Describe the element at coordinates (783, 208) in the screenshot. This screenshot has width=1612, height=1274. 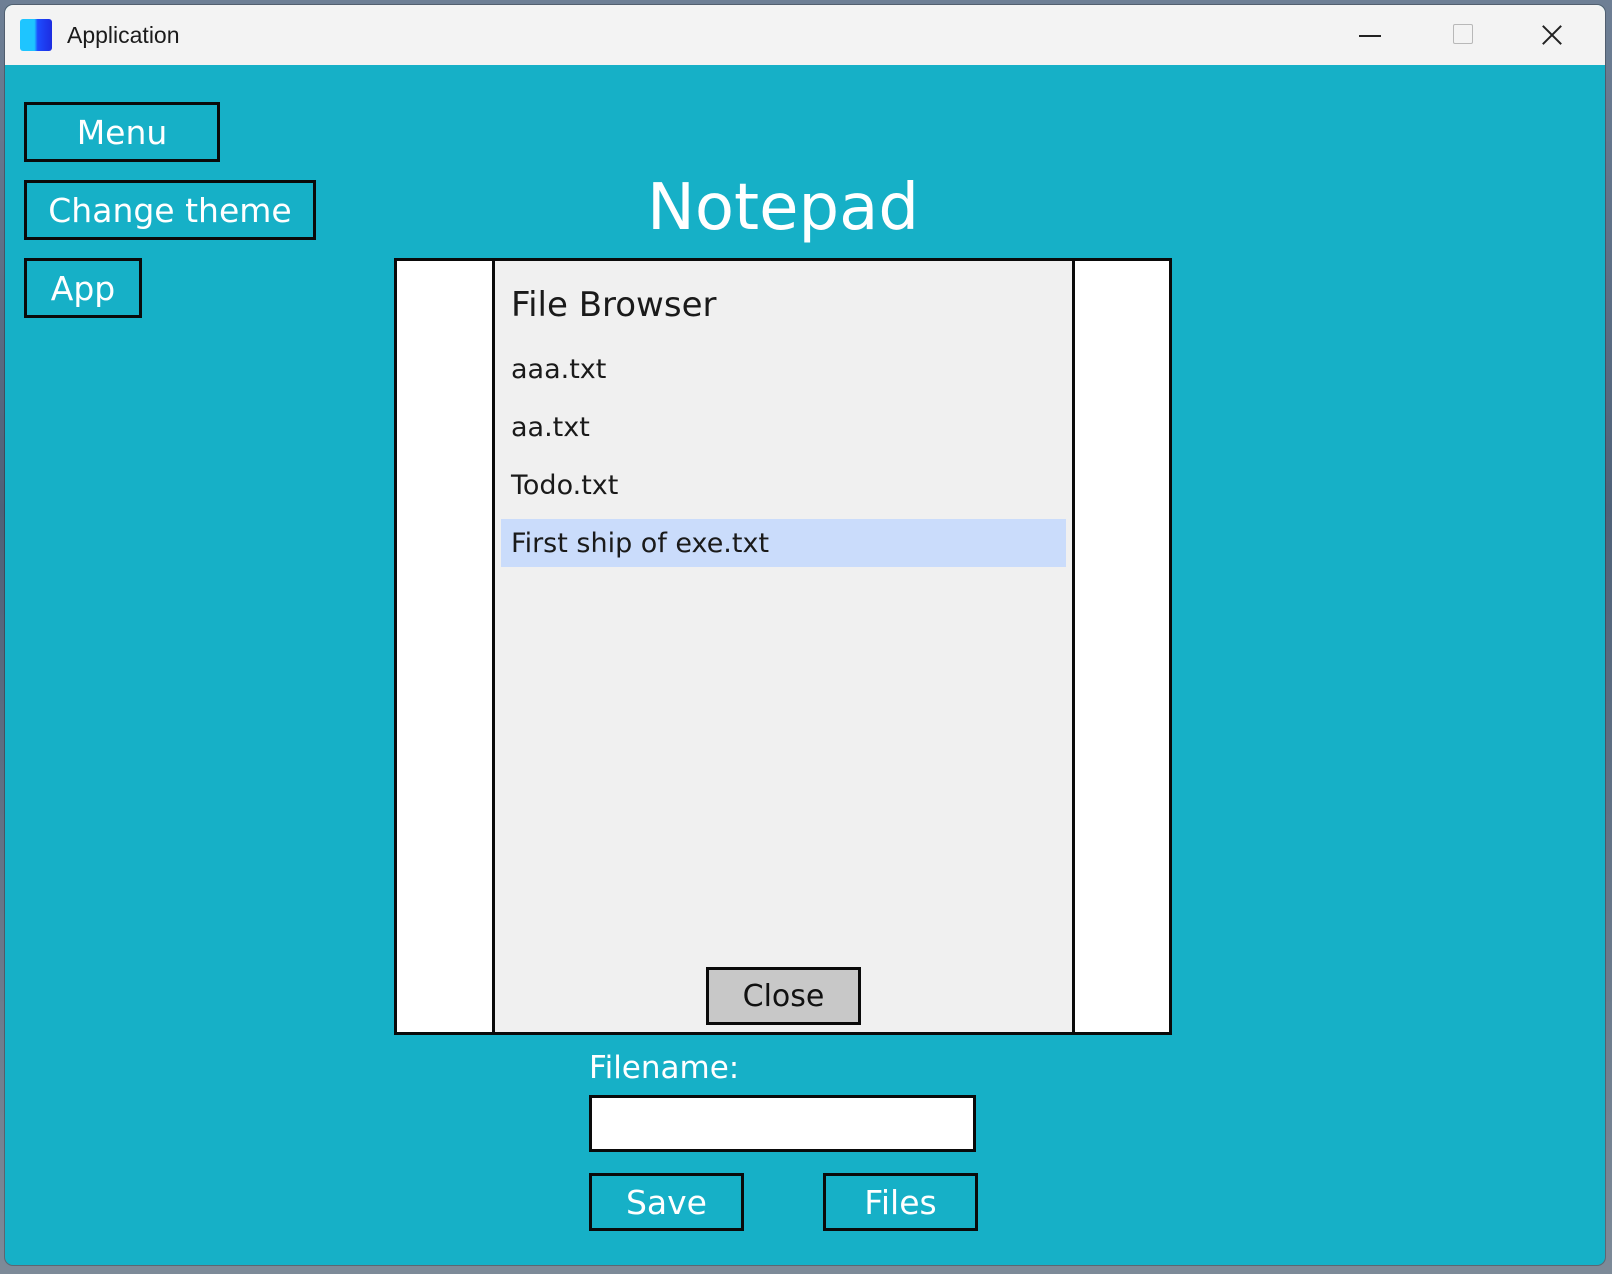
I see `page-title: Notepad` at that location.